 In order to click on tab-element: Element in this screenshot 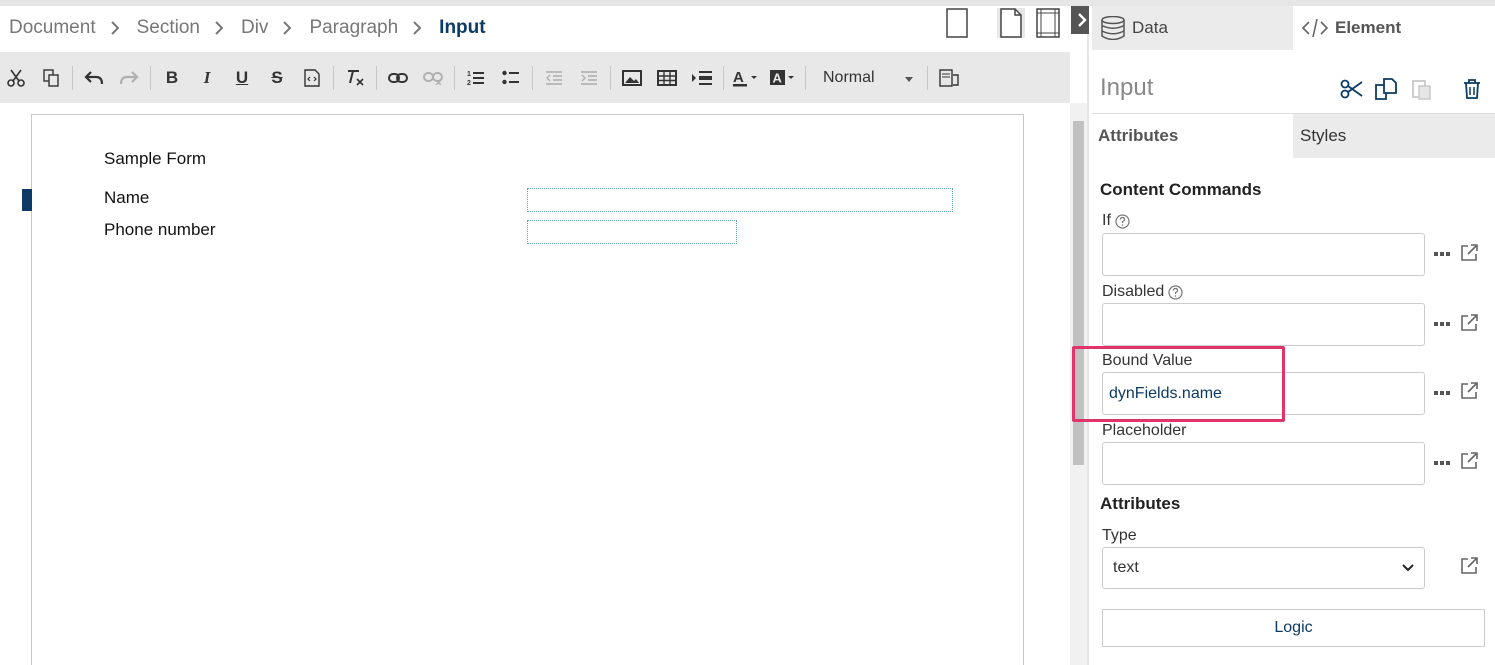, I will do `click(1394, 28)`.